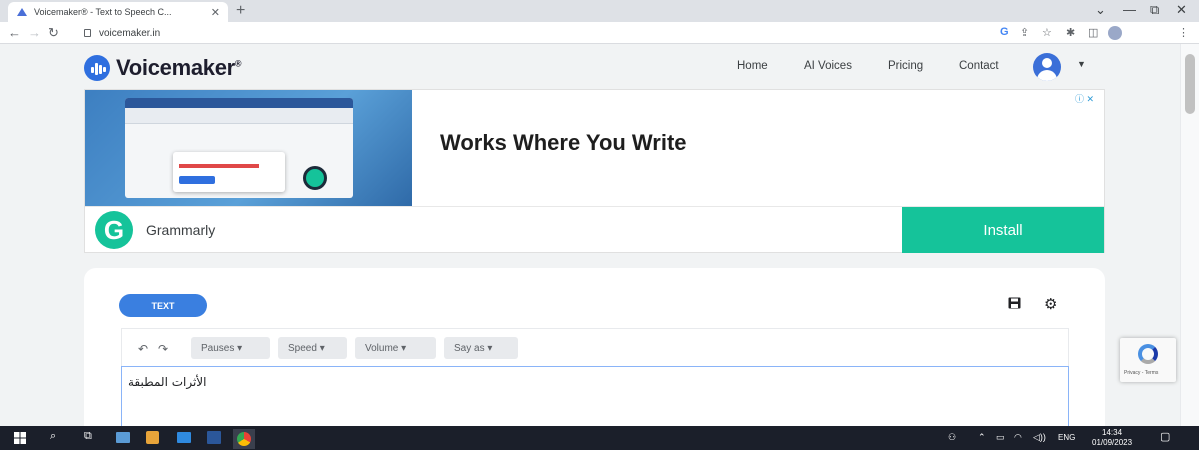 This screenshot has height=450, width=1199. Describe the element at coordinates (214, 437) in the screenshot. I see `word-icon` at that location.